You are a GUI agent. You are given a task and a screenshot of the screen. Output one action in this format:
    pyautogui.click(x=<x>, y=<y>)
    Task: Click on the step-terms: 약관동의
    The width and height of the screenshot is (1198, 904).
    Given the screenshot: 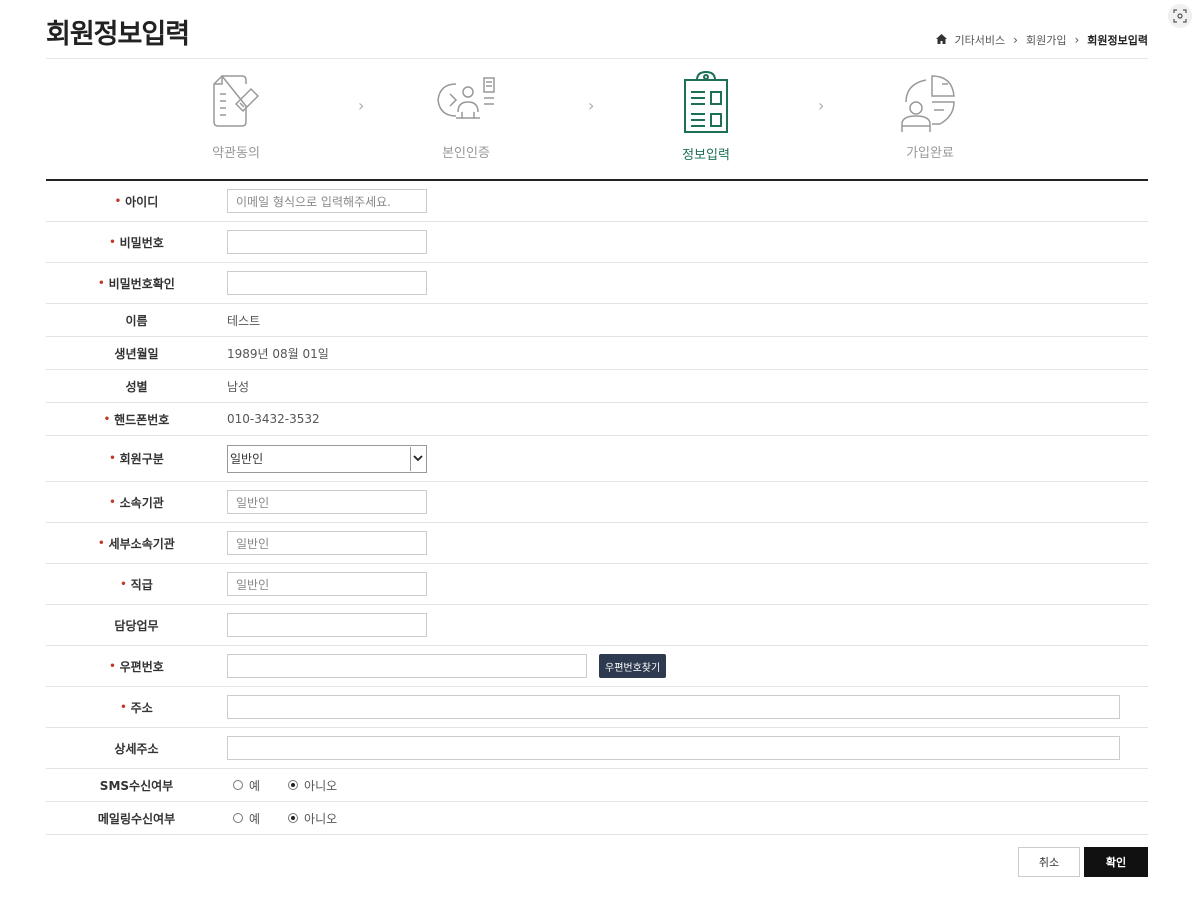 What is the action you would take?
    pyautogui.click(x=236, y=115)
    